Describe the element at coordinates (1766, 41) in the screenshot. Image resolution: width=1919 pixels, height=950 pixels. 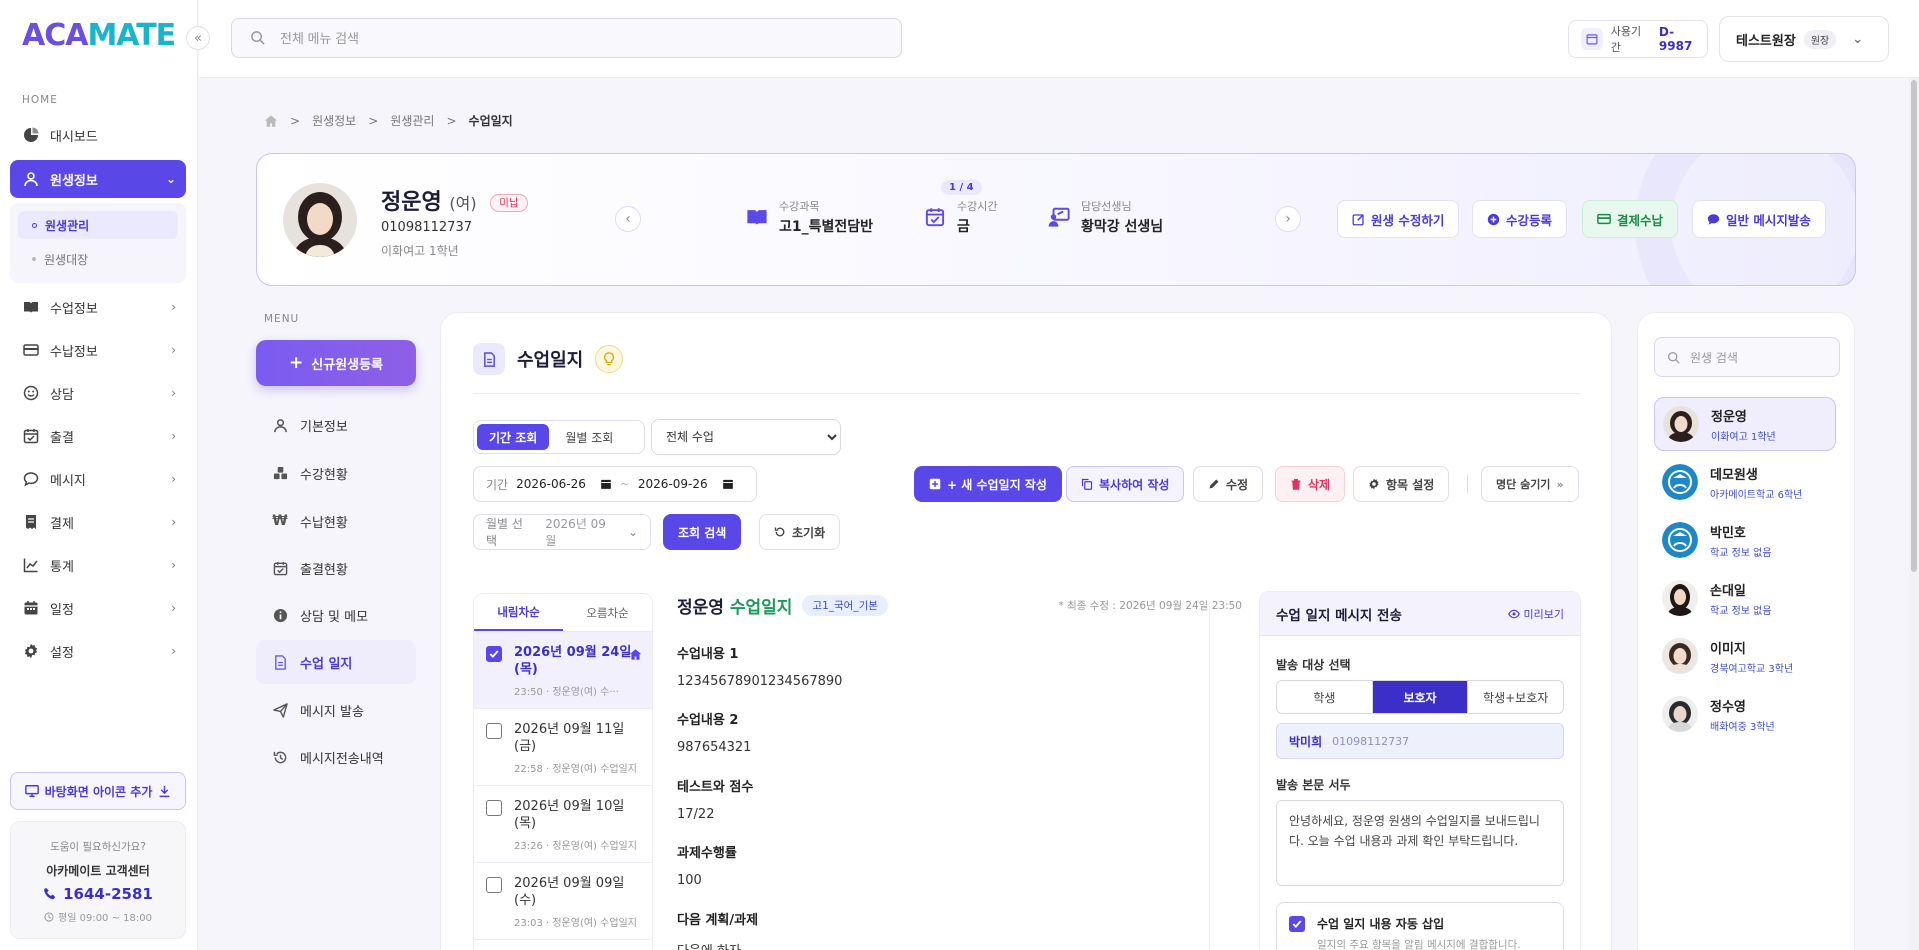
I see `user-name: 테스트원장` at that location.